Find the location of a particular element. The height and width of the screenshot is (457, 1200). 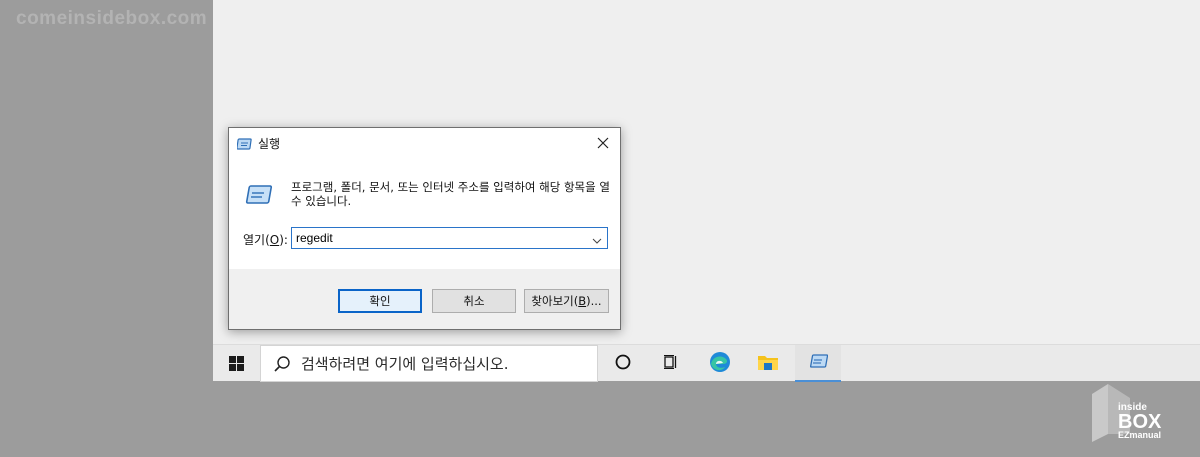

task-view-icon is located at coordinates (671, 364).